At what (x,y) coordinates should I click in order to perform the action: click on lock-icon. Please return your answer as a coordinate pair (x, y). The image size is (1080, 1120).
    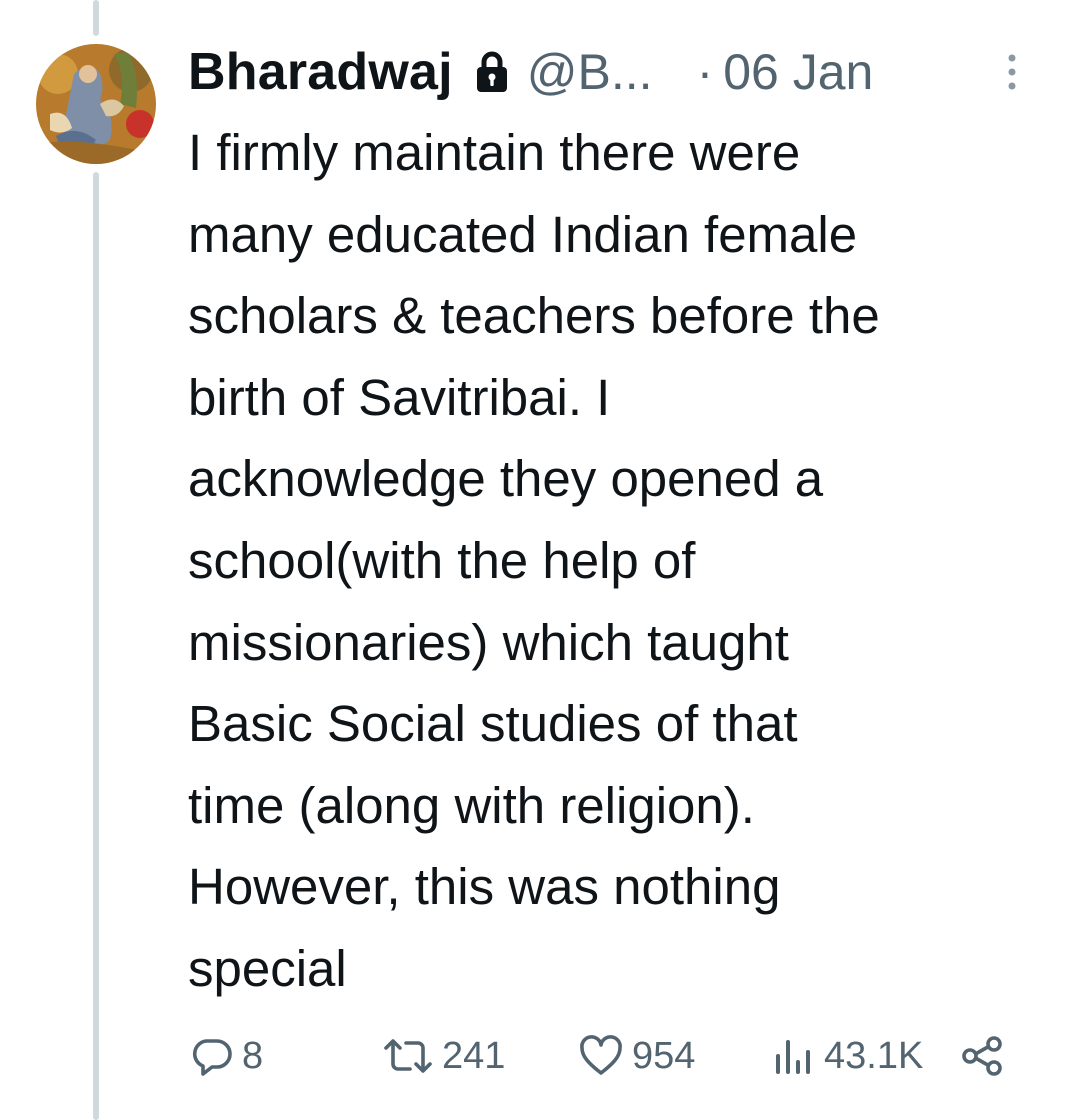
    Looking at the image, I should click on (492, 72).